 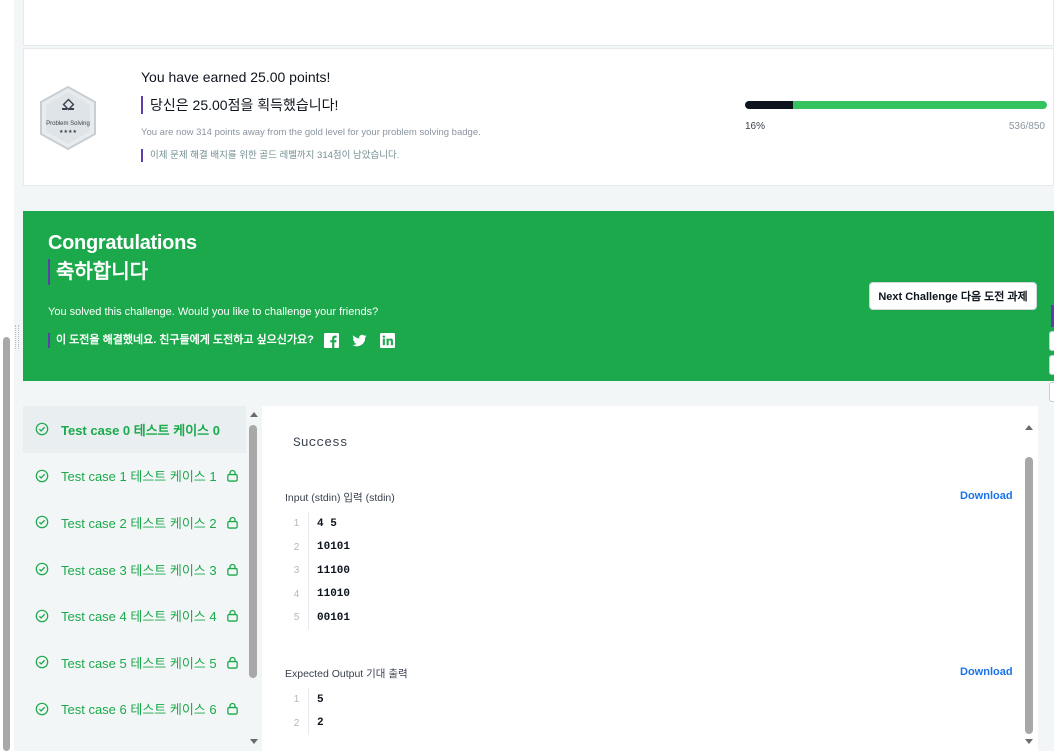 I want to click on line-value: 5, so click(x=320, y=699).